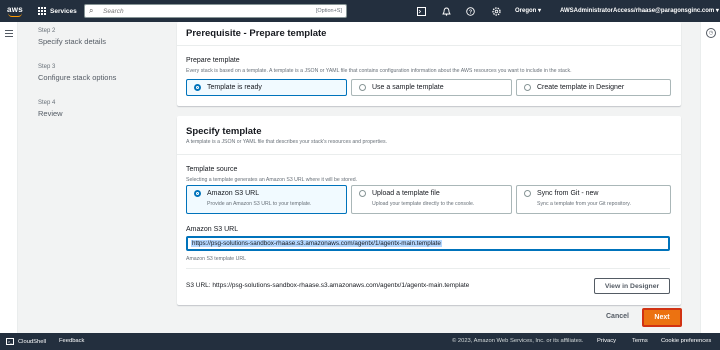 The image size is (720, 350). Describe the element at coordinates (50, 113) in the screenshot. I see `step-name: Review` at that location.